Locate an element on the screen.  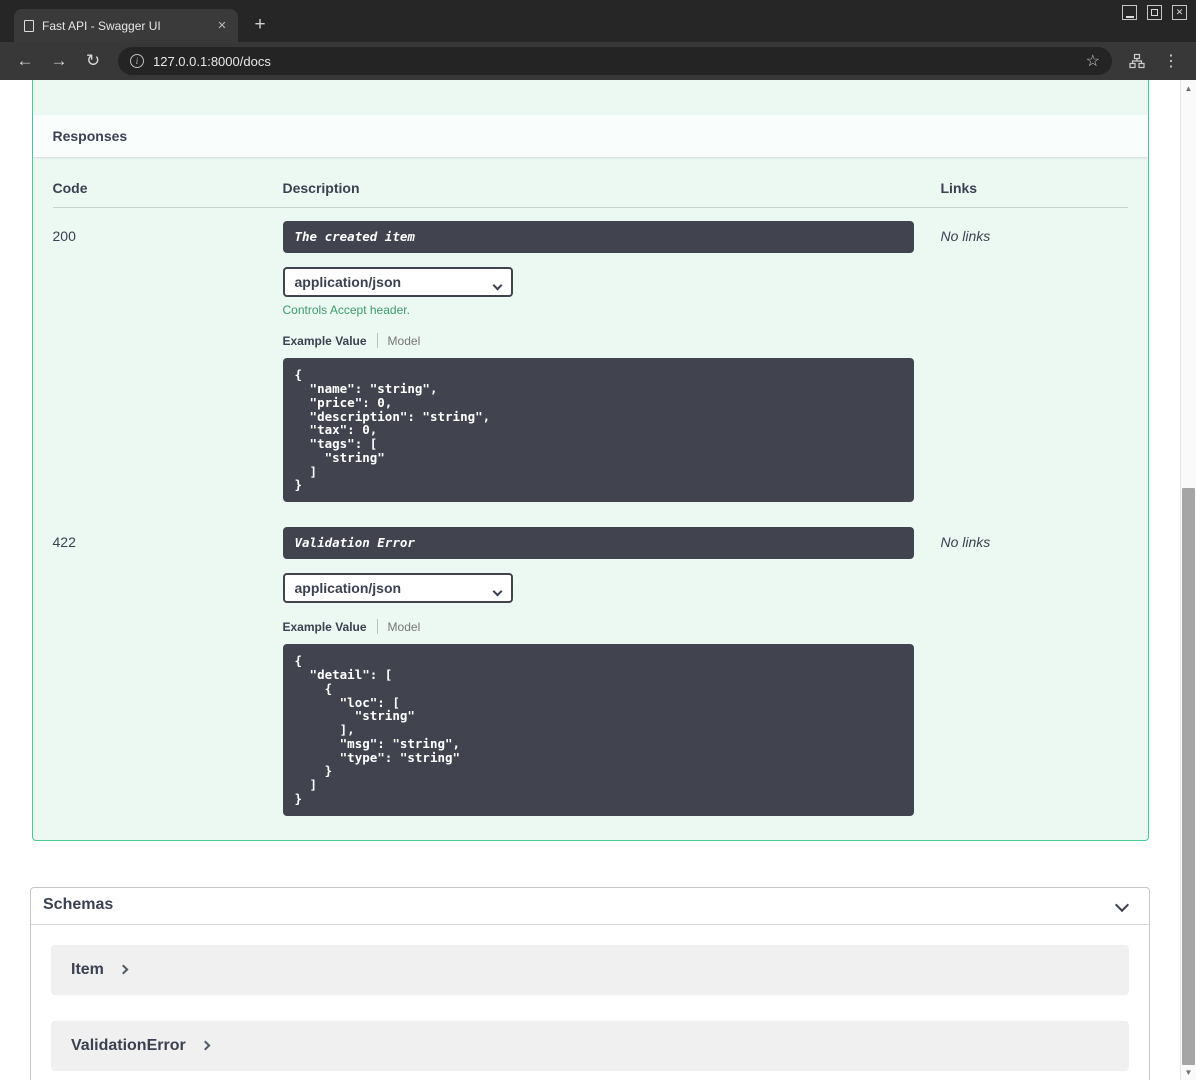
url-text: 127.0.0.1:8000/docs is located at coordinates (212, 61).